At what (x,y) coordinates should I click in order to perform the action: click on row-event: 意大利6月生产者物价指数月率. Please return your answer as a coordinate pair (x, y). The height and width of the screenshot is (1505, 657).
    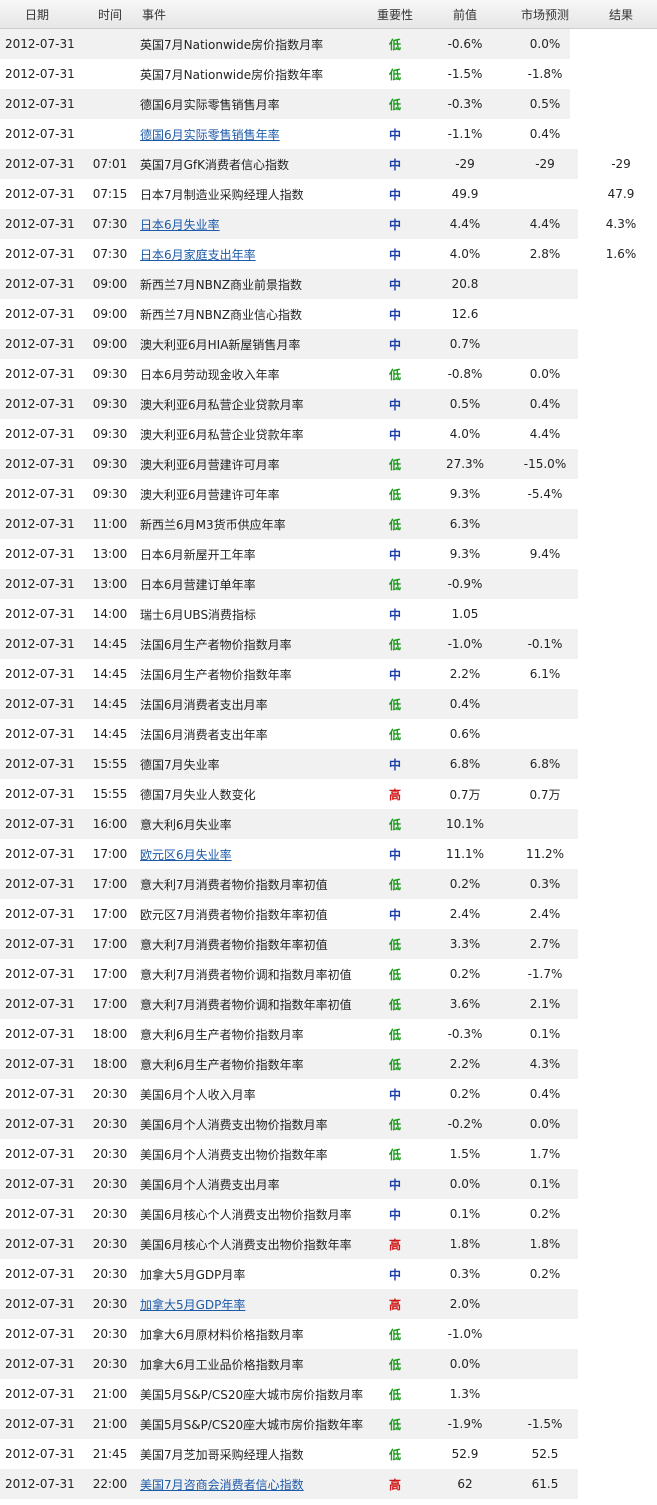
    Looking at the image, I should click on (222, 1034).